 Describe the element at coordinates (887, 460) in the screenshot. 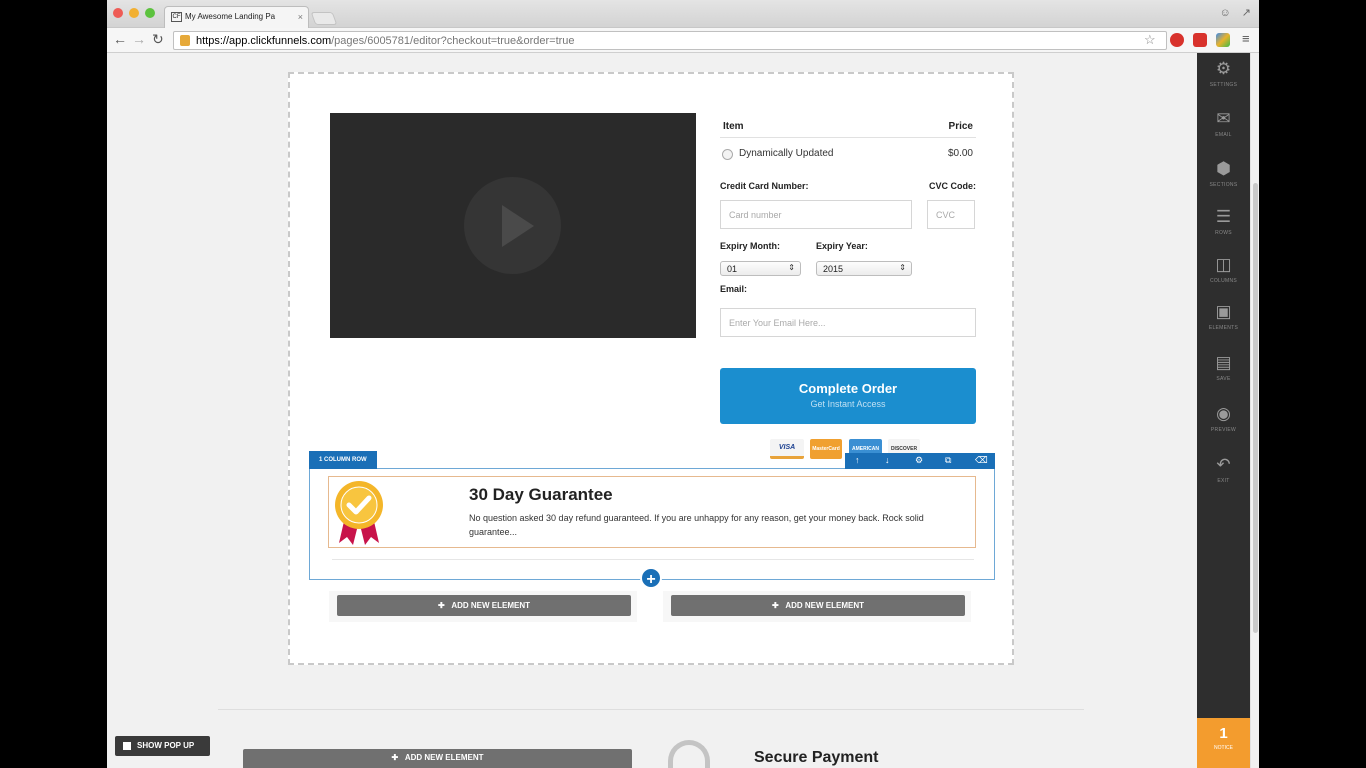

I see `move-down-icon: ↓` at that location.